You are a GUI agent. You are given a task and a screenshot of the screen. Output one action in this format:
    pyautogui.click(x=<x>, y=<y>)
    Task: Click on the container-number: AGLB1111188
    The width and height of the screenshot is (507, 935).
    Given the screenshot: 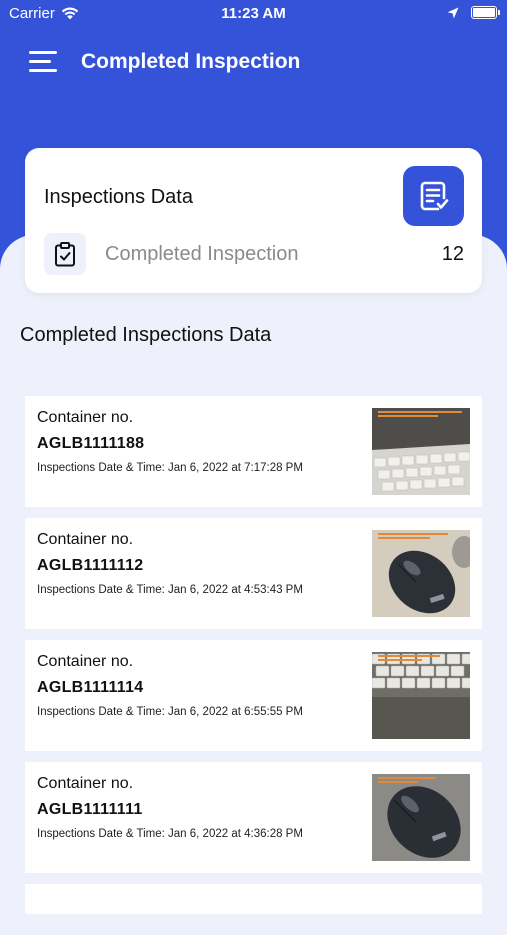 What is the action you would take?
    pyautogui.click(x=91, y=443)
    